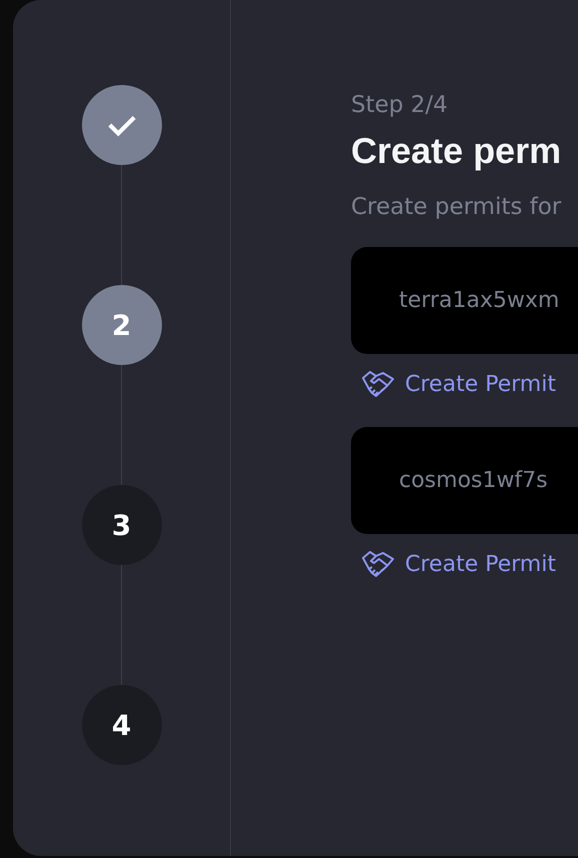 The width and height of the screenshot is (578, 858). What do you see at coordinates (122, 525) in the screenshot?
I see `step-circle: 3` at bounding box center [122, 525].